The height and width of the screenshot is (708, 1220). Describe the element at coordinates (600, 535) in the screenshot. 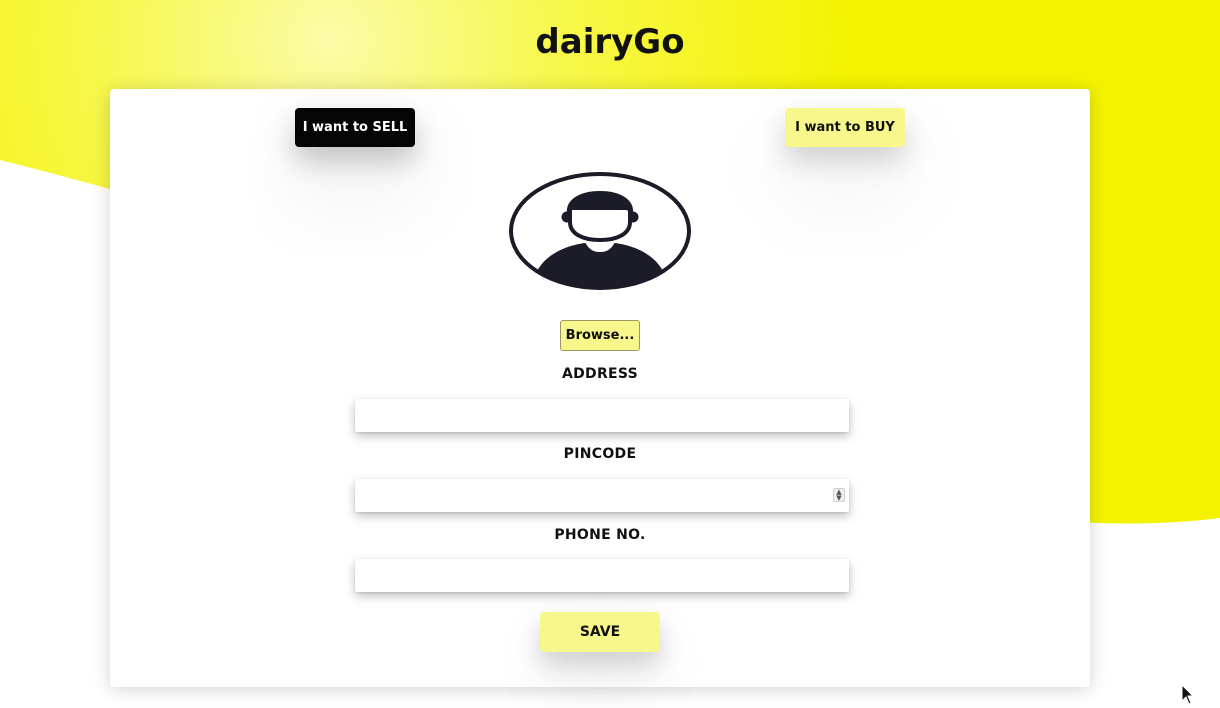

I see `phone-label: PHONE NO.` at that location.